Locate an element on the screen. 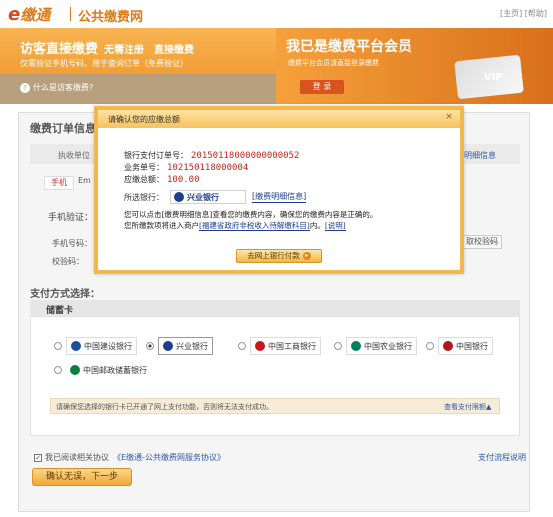 Image resolution: width=553 pixels, height=517 pixels. payment-detail-link: [缴费明细信息] is located at coordinates (279, 197).